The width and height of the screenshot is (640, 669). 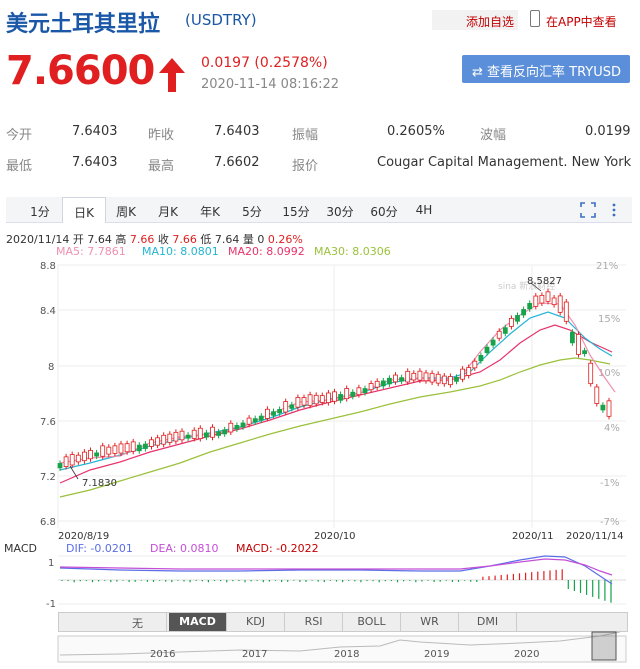 What do you see at coordinates (526, 654) in the screenshot?
I see `year-label: 2020` at bounding box center [526, 654].